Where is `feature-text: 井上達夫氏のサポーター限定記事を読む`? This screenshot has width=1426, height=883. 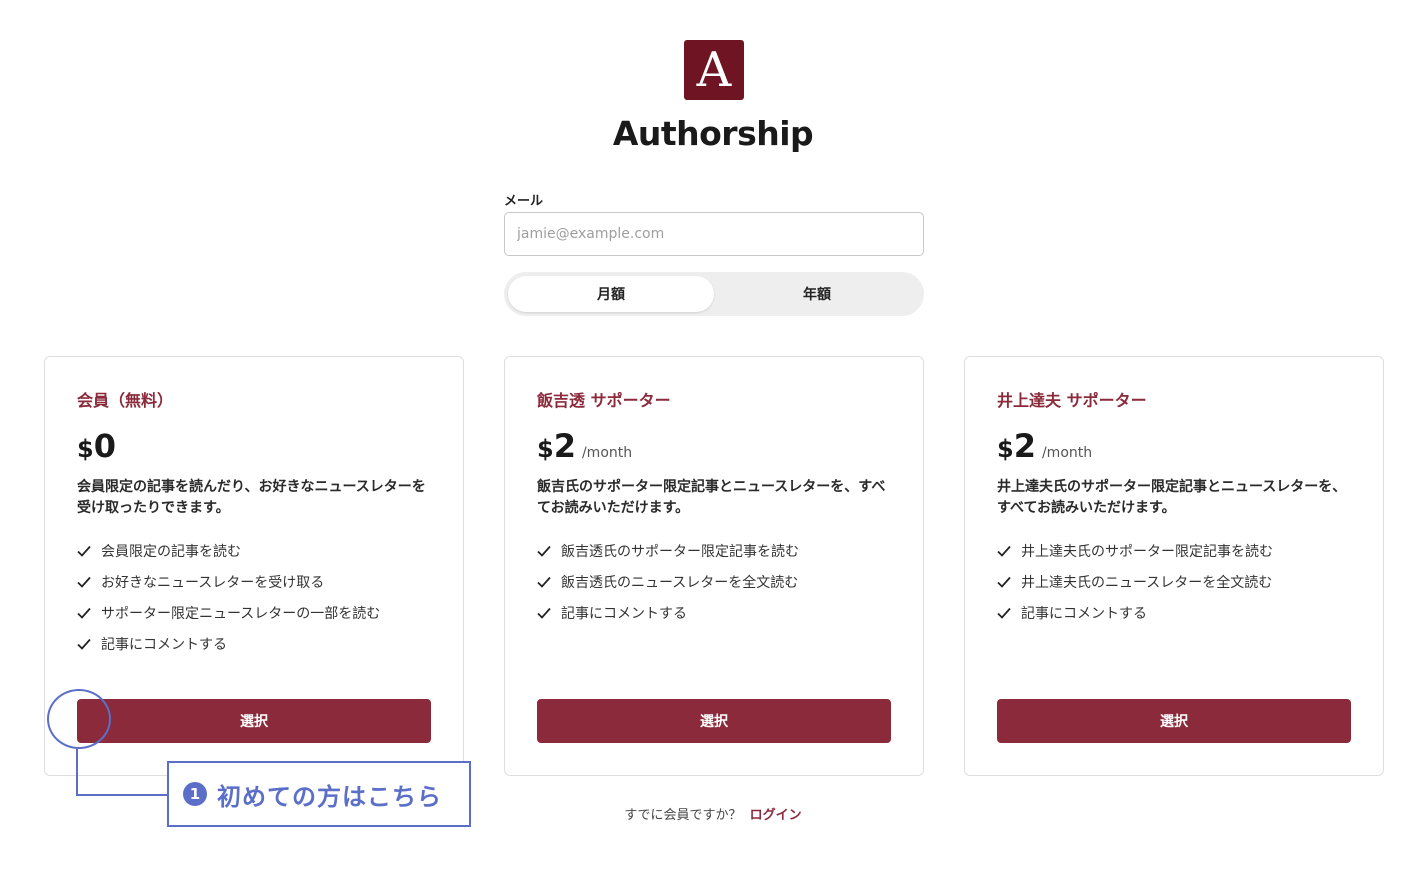
feature-text: 井上達夫氏のサポーター限定記事を読む is located at coordinates (1147, 551).